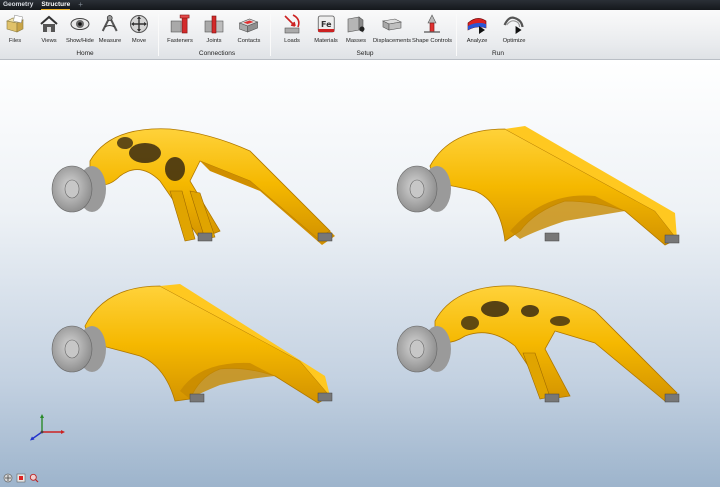 The height and width of the screenshot is (487, 720). I want to click on materials-button: Fe Materials, so click(326, 29).